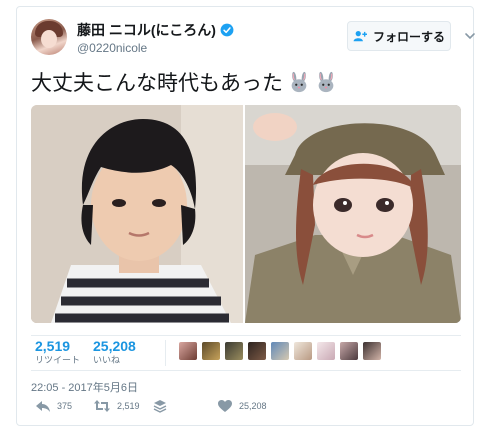 The width and height of the screenshot is (490, 435). I want to click on tweet-actions: 375 2,519 25,208, so click(246, 409).